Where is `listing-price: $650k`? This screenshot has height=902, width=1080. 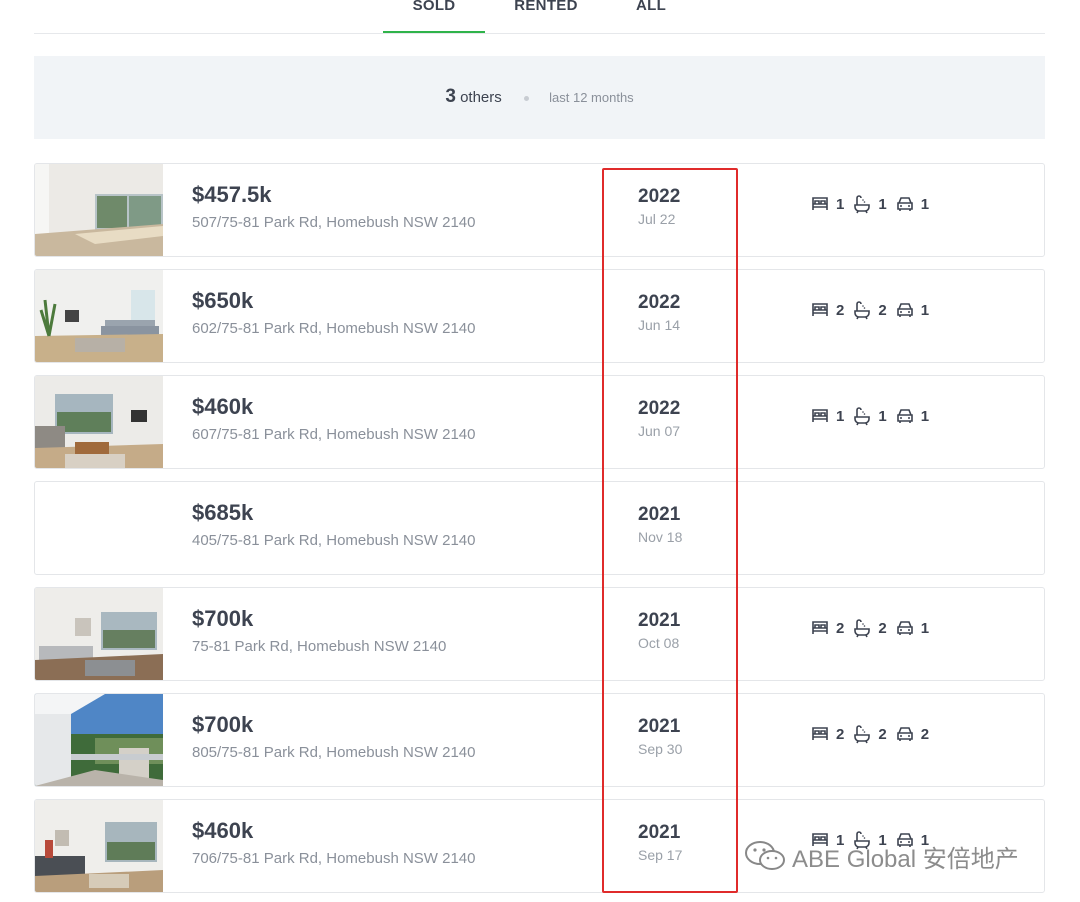 listing-price: $650k is located at coordinates (223, 300).